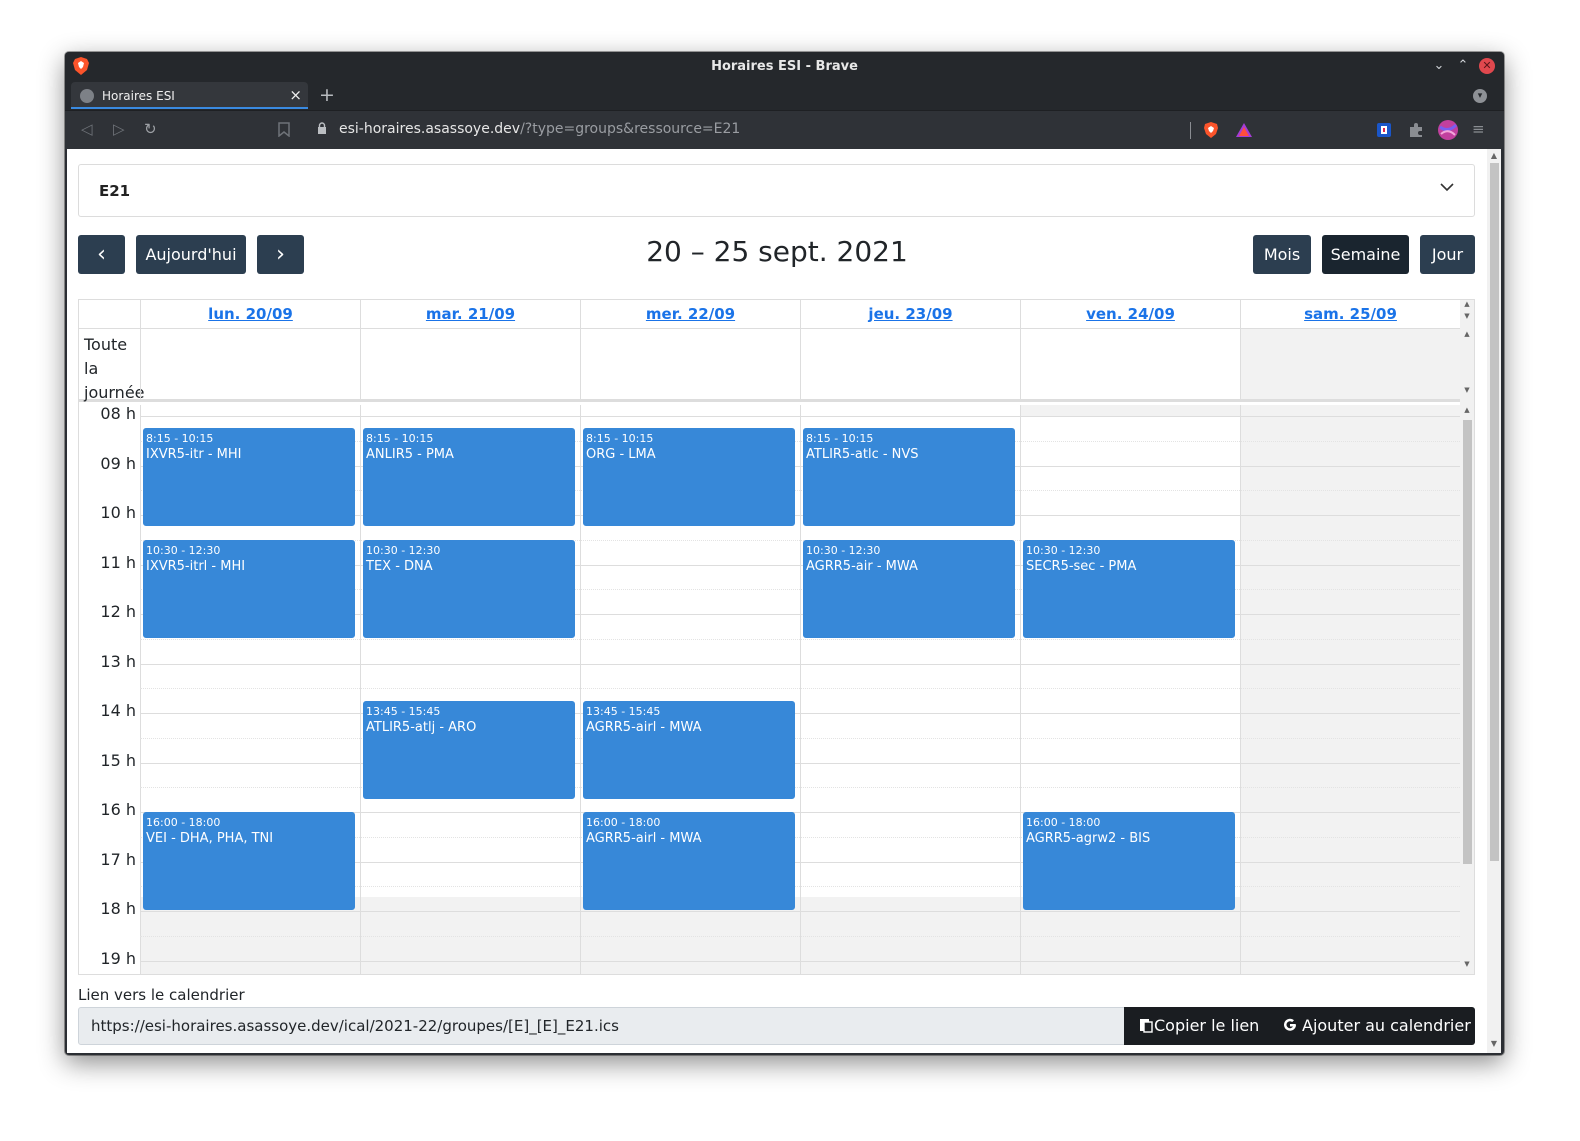  I want to click on hour-label: 14 h, so click(118, 710).